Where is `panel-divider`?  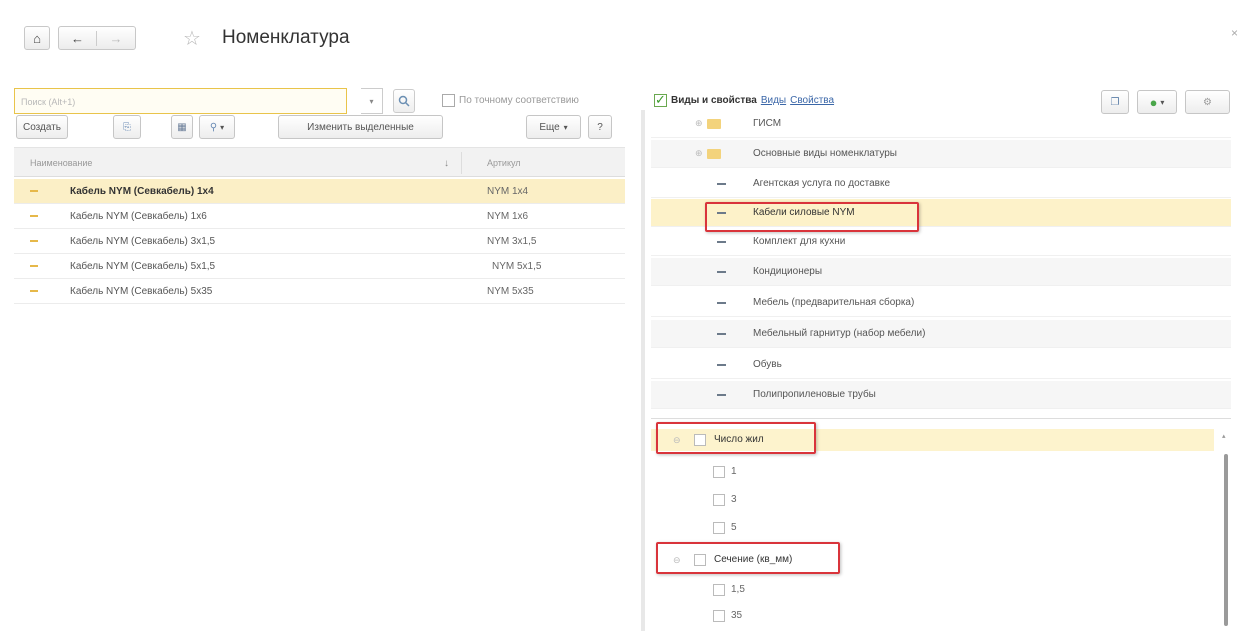
panel-divider is located at coordinates (643, 370).